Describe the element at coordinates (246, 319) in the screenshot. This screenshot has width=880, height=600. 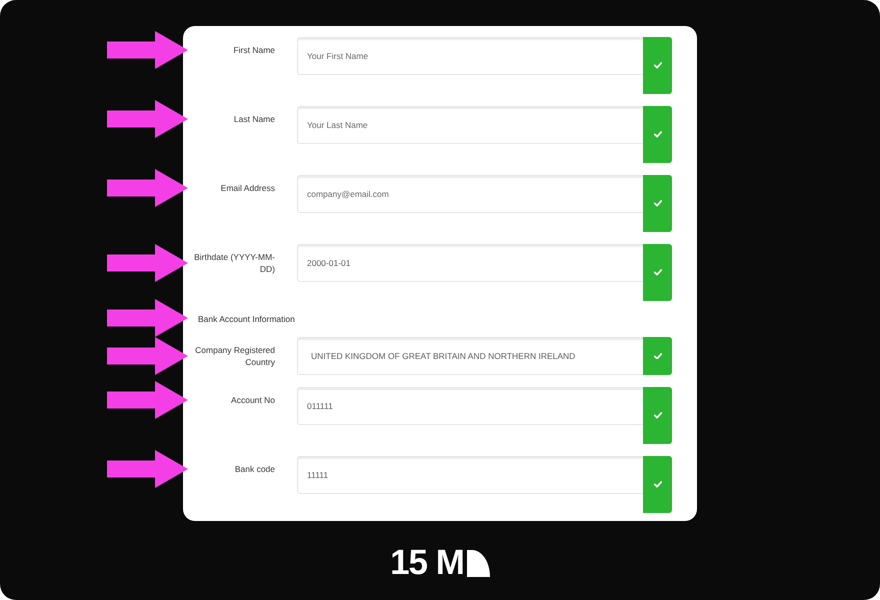
I see `section-heading: Bank Account Information` at that location.